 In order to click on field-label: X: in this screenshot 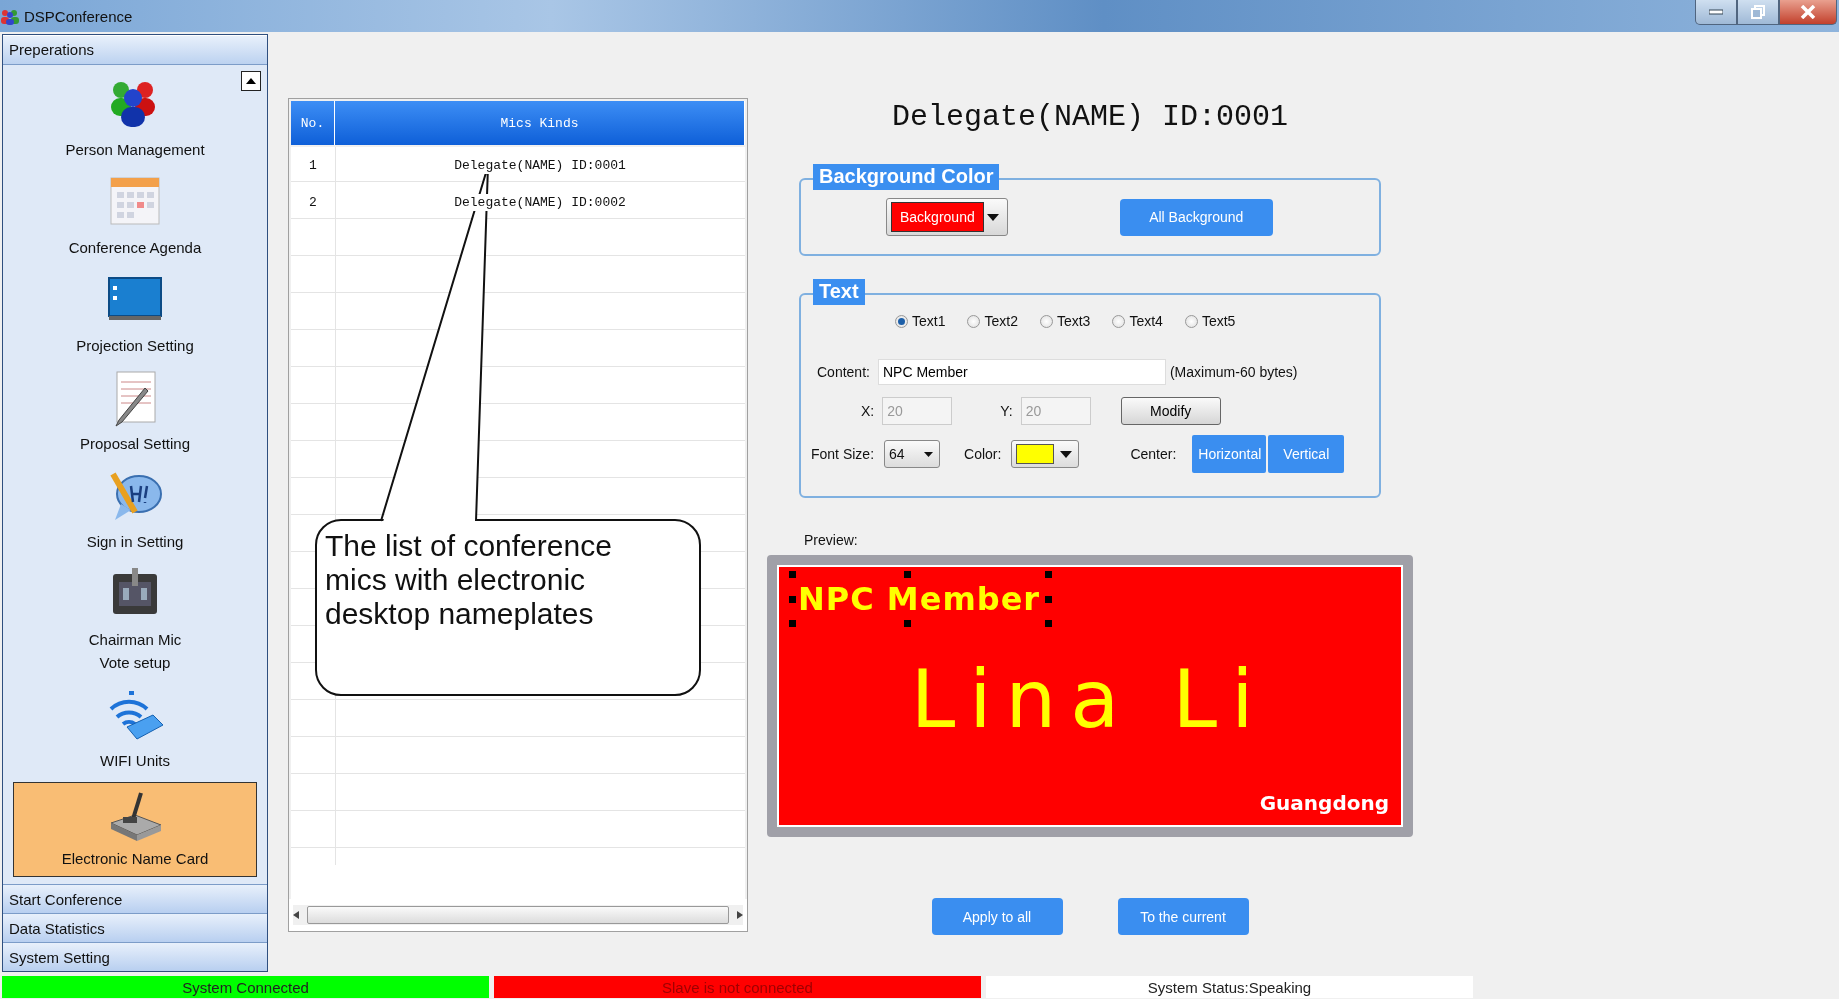, I will do `click(868, 411)`.